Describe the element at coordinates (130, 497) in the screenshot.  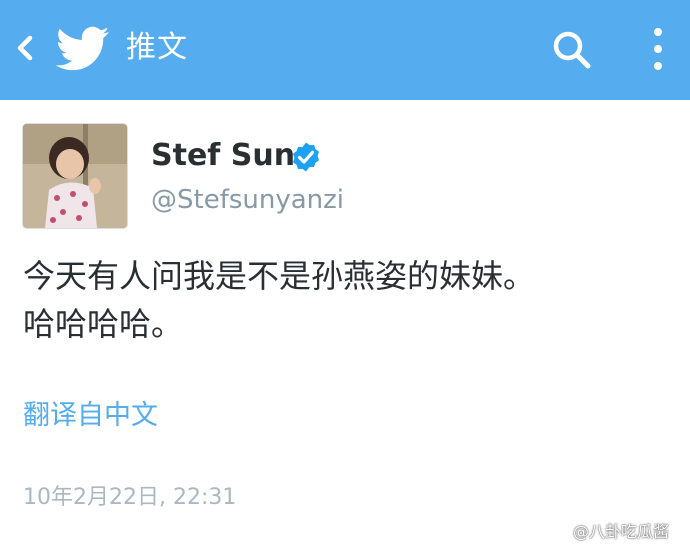
I see `tweet-timestamp: 10年2月22日, 22:31` at that location.